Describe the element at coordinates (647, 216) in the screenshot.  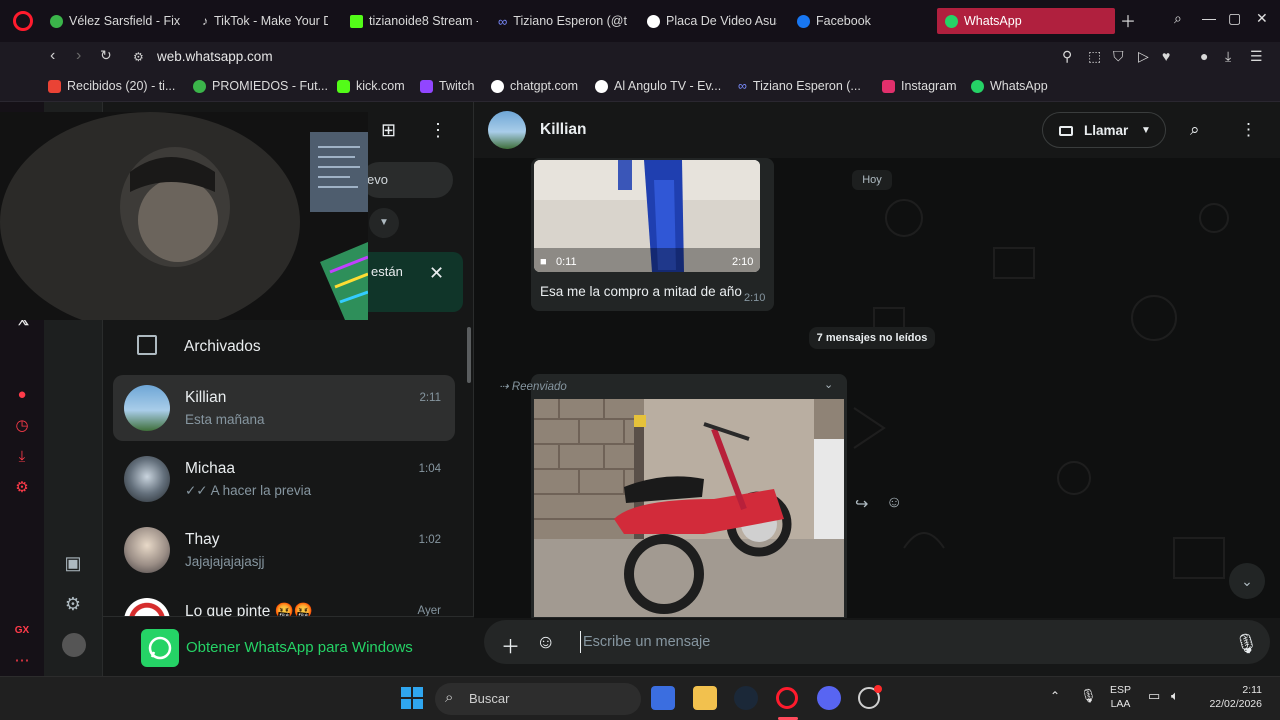
I see `video-thumbnail: ■ 0:11 2:10` at that location.